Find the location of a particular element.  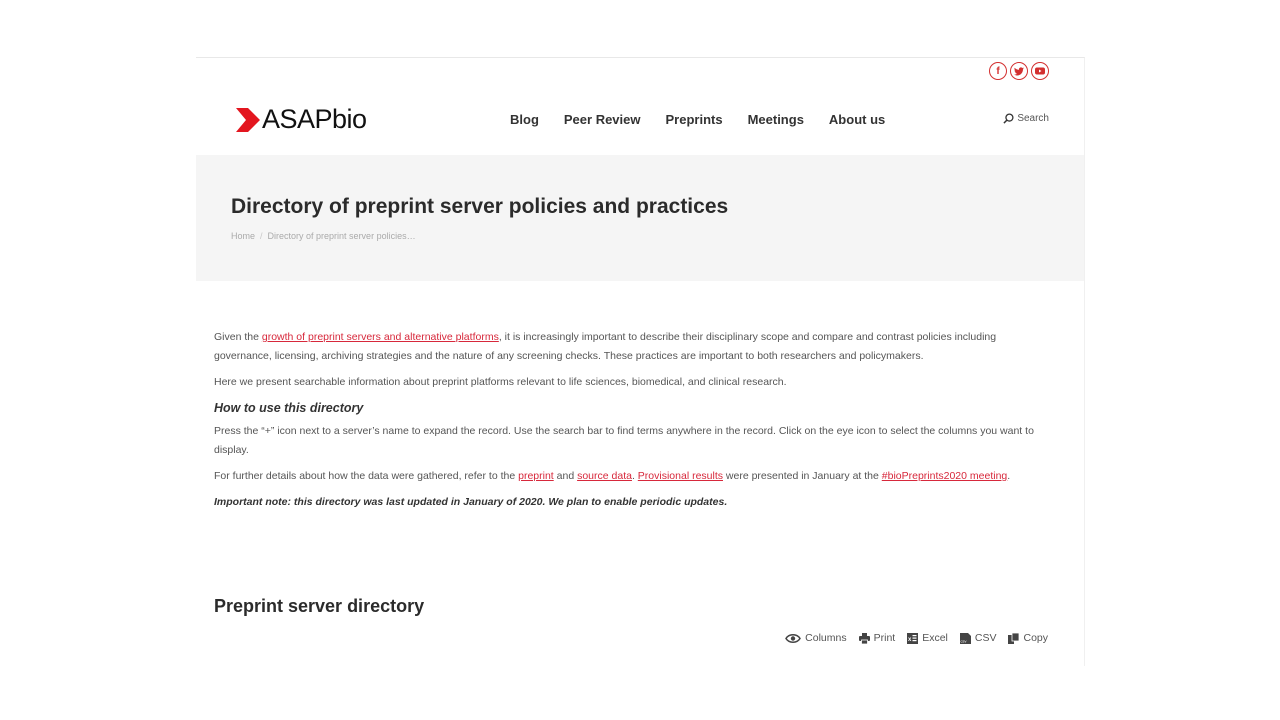

logo-text: ASAPbio is located at coordinates (314, 119).